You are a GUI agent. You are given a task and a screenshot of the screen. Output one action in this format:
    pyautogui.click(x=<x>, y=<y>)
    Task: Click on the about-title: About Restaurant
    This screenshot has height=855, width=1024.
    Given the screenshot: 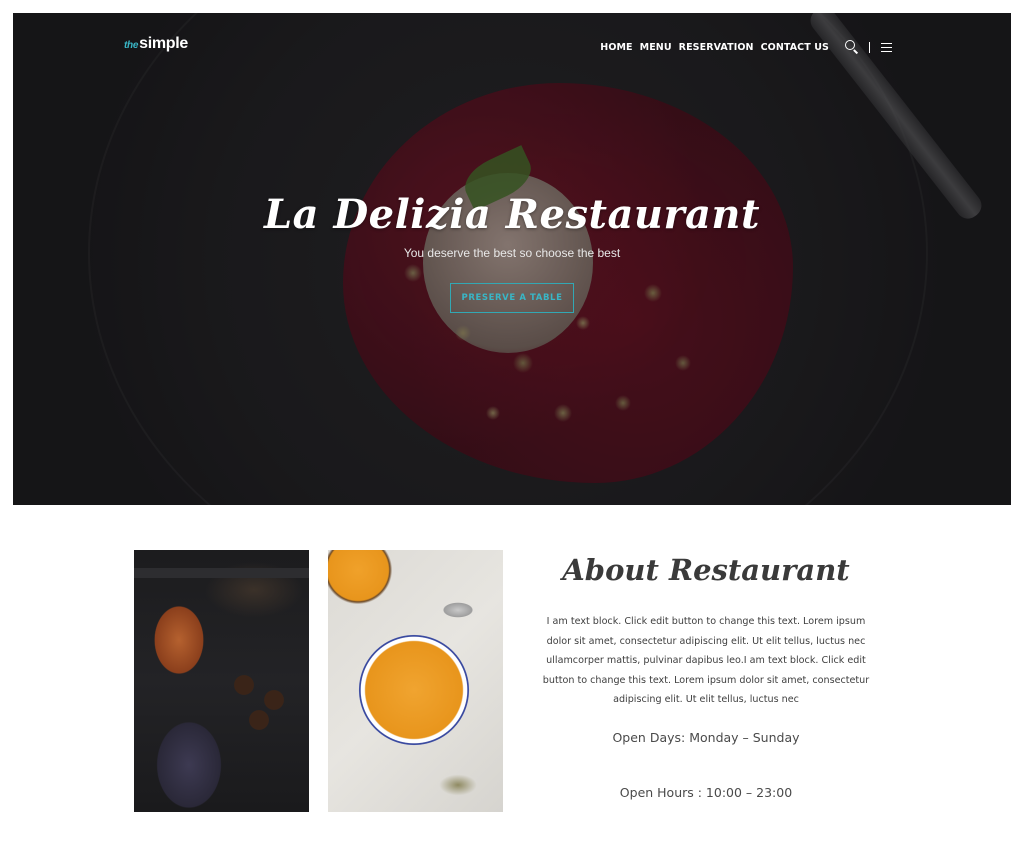 What is the action you would take?
    pyautogui.click(x=706, y=570)
    